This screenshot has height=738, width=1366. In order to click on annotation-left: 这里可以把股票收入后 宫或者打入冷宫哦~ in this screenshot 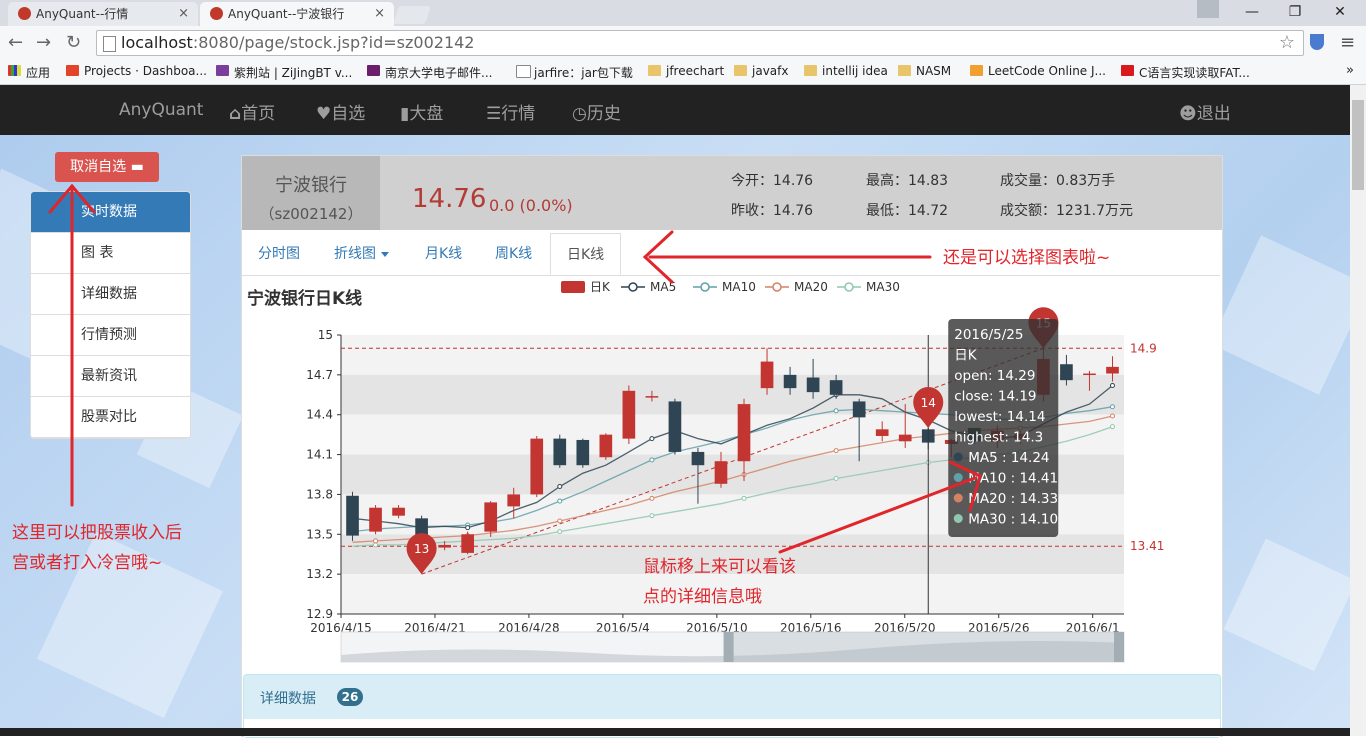, I will do `click(97, 548)`.